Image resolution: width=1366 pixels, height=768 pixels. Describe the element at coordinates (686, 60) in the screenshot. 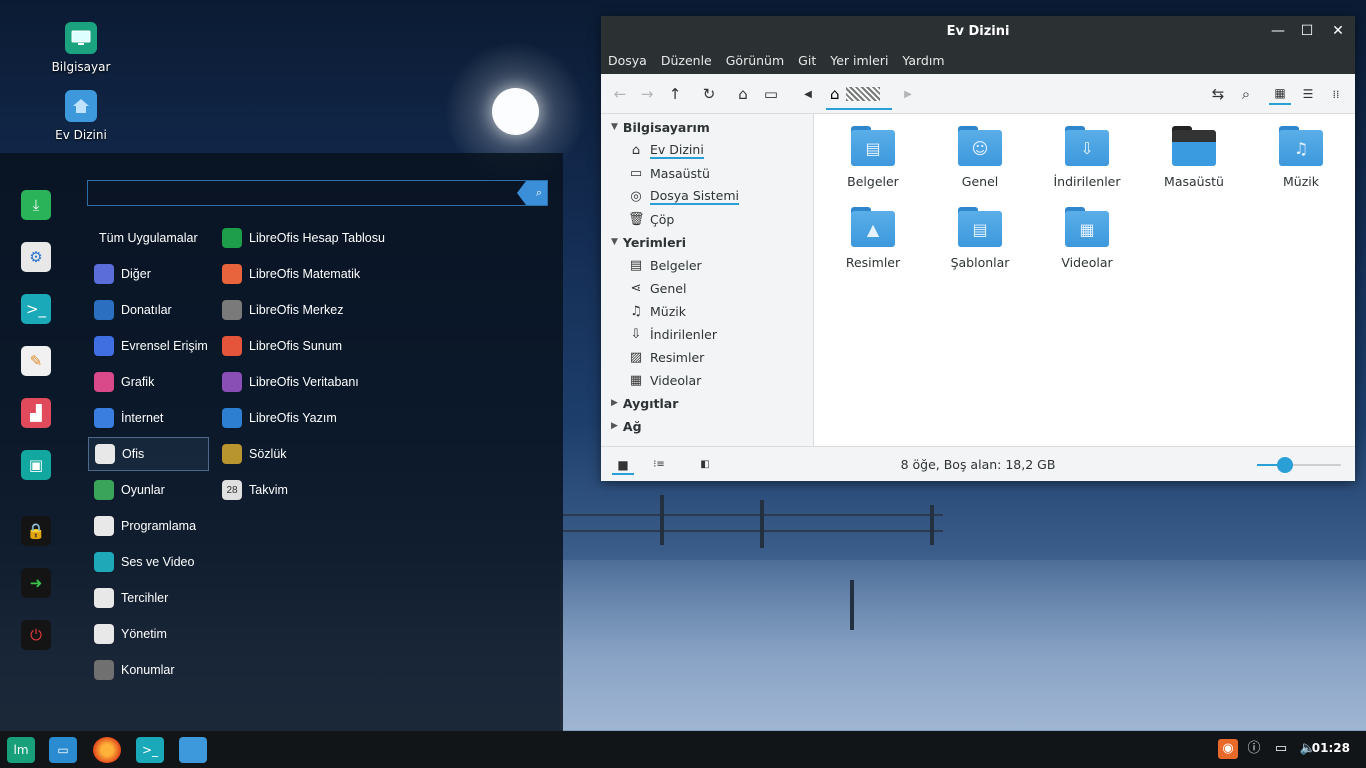

I see `menubar-item: Düzenle` at that location.